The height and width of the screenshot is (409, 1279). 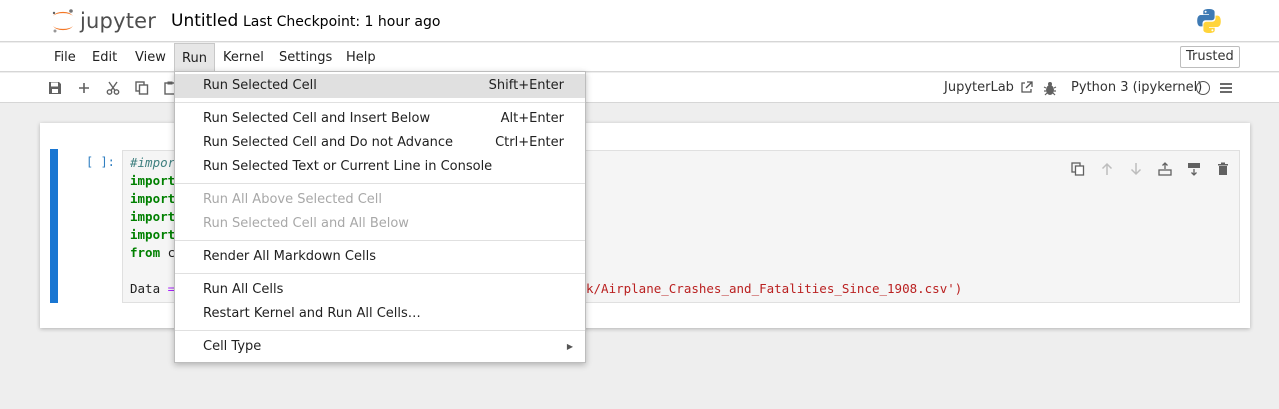 What do you see at coordinates (380, 257) in the screenshot?
I see `render-markdown-item: Render All Markdown Cells` at bounding box center [380, 257].